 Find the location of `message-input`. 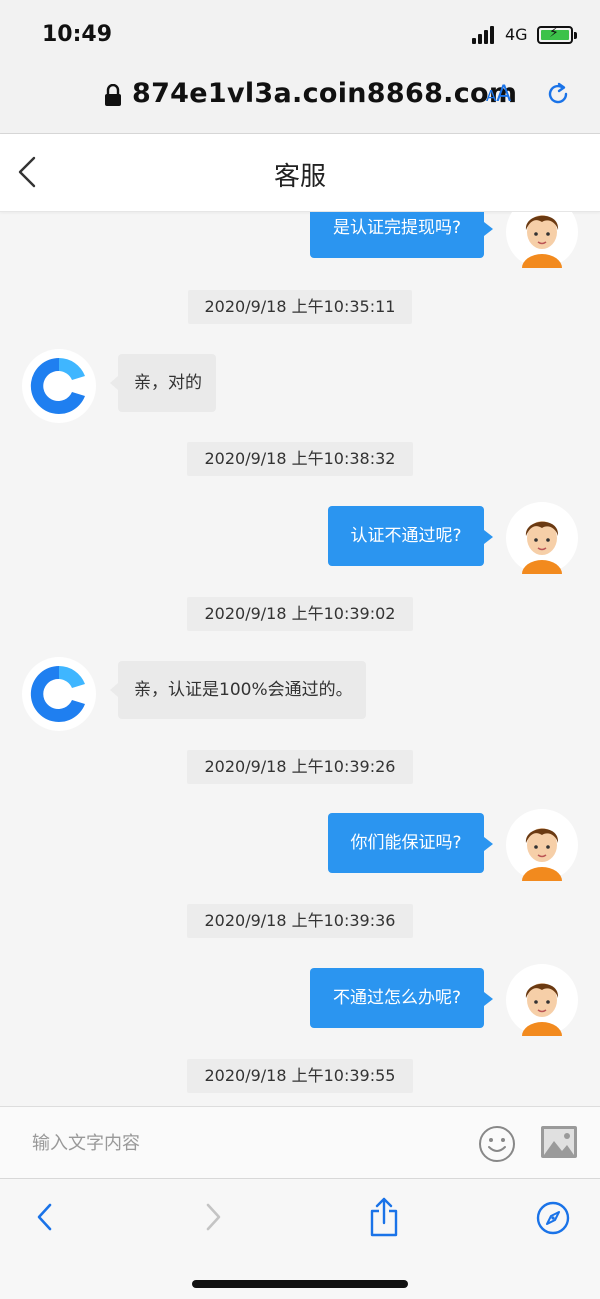

message-input is located at coordinates (242, 1143).